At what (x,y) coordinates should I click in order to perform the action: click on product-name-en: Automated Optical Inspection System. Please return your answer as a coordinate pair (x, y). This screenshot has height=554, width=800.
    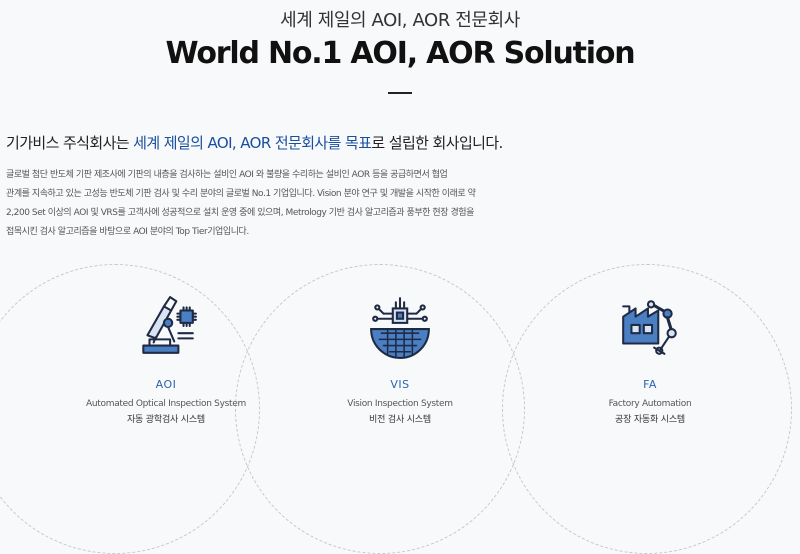
    Looking at the image, I should click on (166, 404).